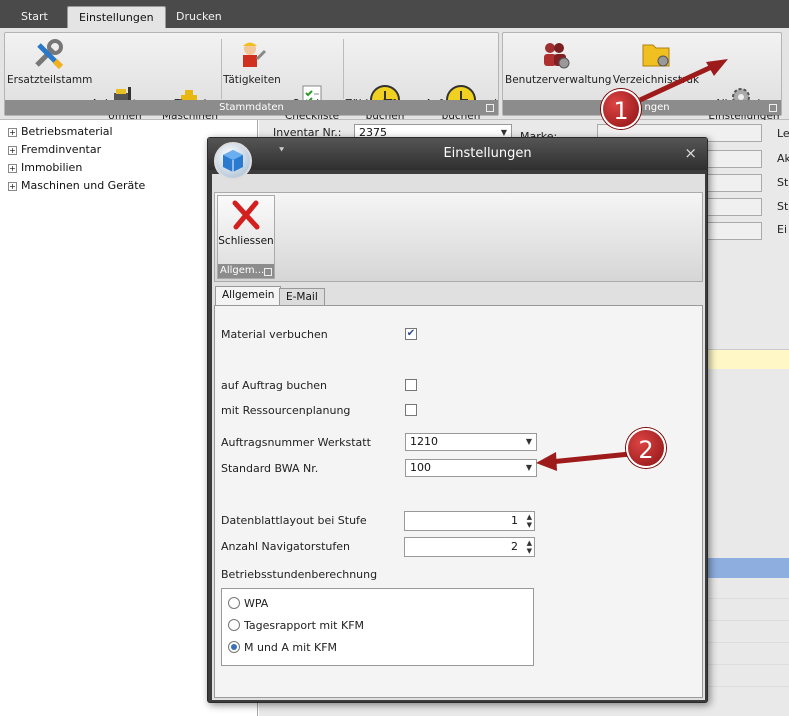 The width and height of the screenshot is (789, 716). I want to click on annotation-layer, so click(632, 265).